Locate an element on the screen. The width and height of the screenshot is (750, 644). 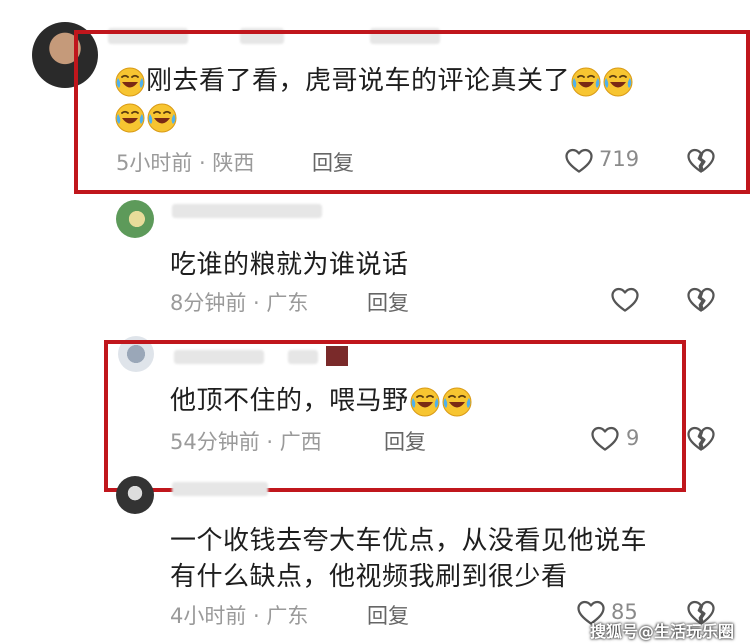
comment-meta: 5小时前 · 陕西 is located at coordinates (185, 163).